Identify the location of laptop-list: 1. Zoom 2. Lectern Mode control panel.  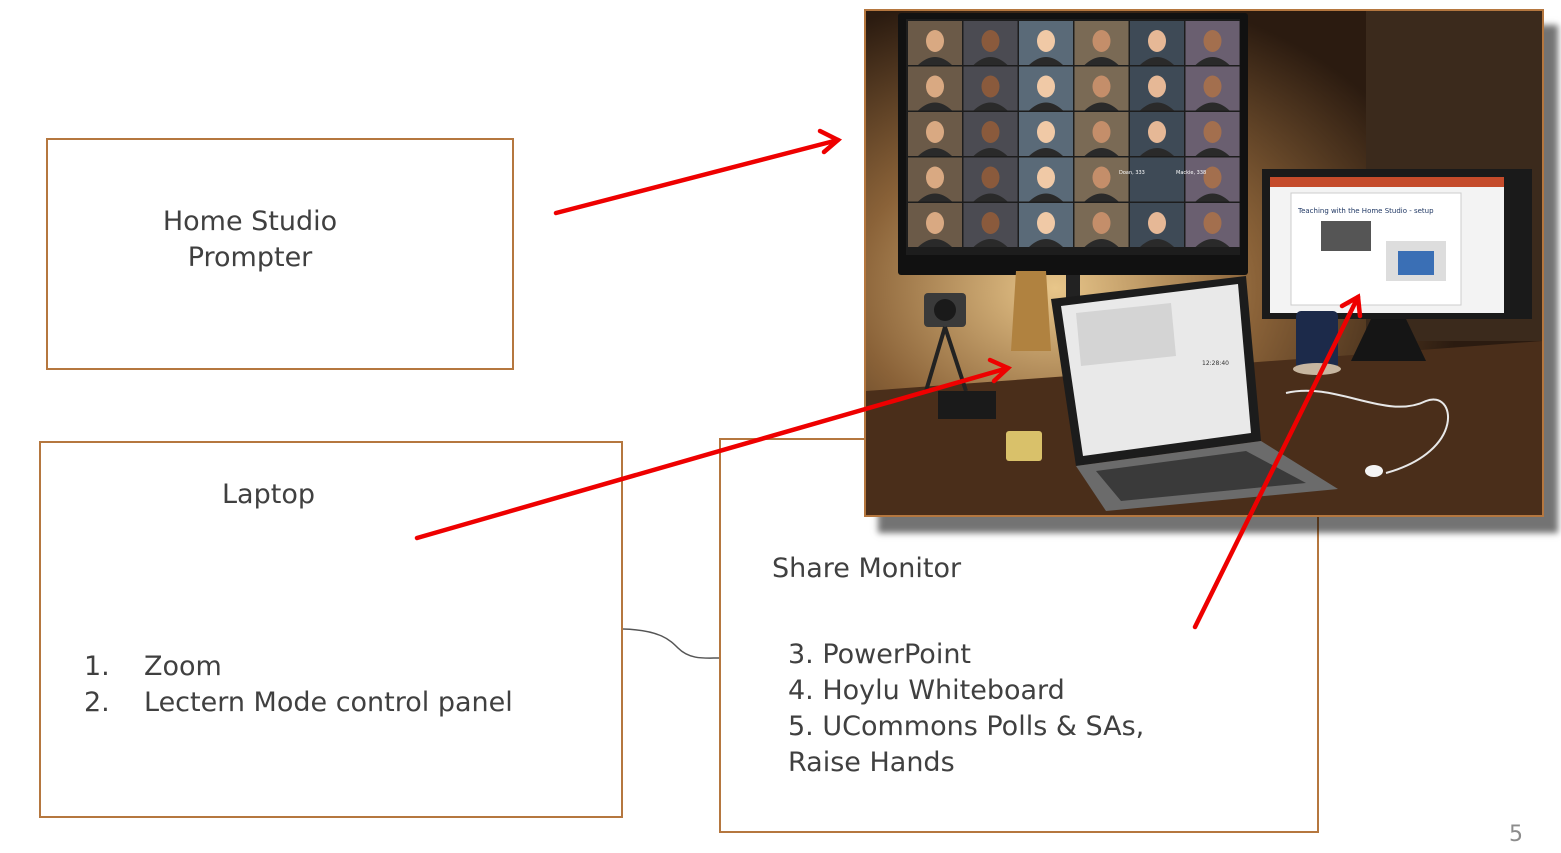
(298, 685).